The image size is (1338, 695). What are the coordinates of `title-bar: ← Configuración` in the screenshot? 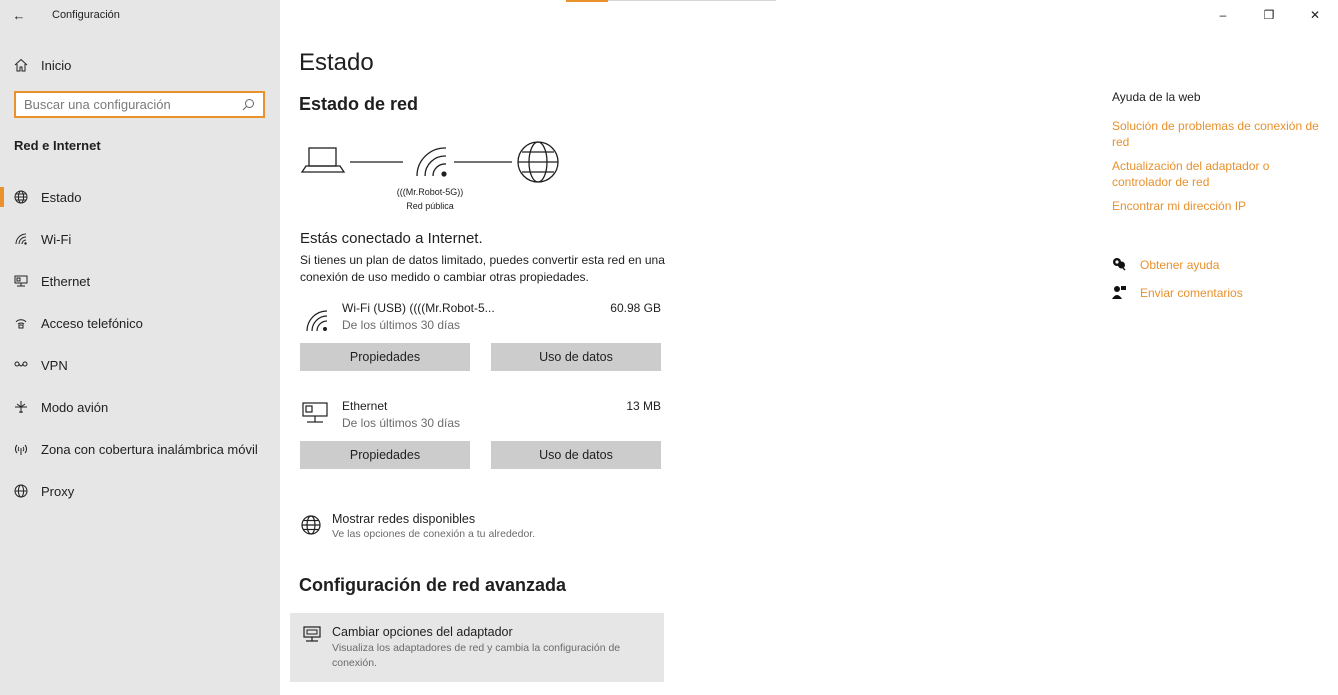 It's located at (140, 15).